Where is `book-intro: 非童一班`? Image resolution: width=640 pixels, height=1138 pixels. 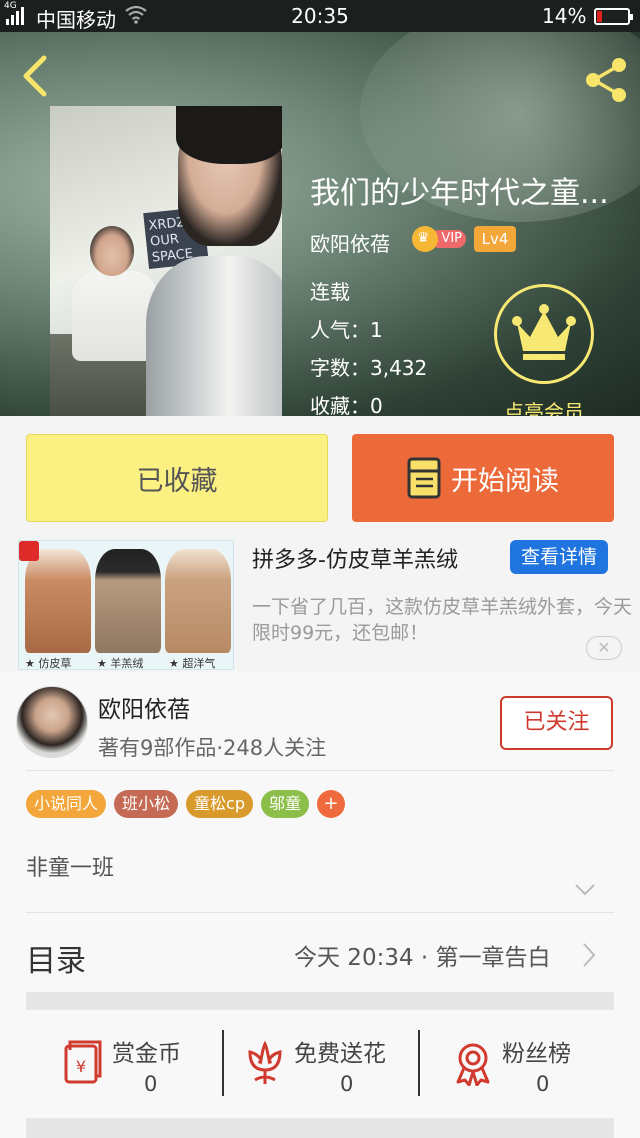
book-intro: 非童一班 is located at coordinates (70, 868).